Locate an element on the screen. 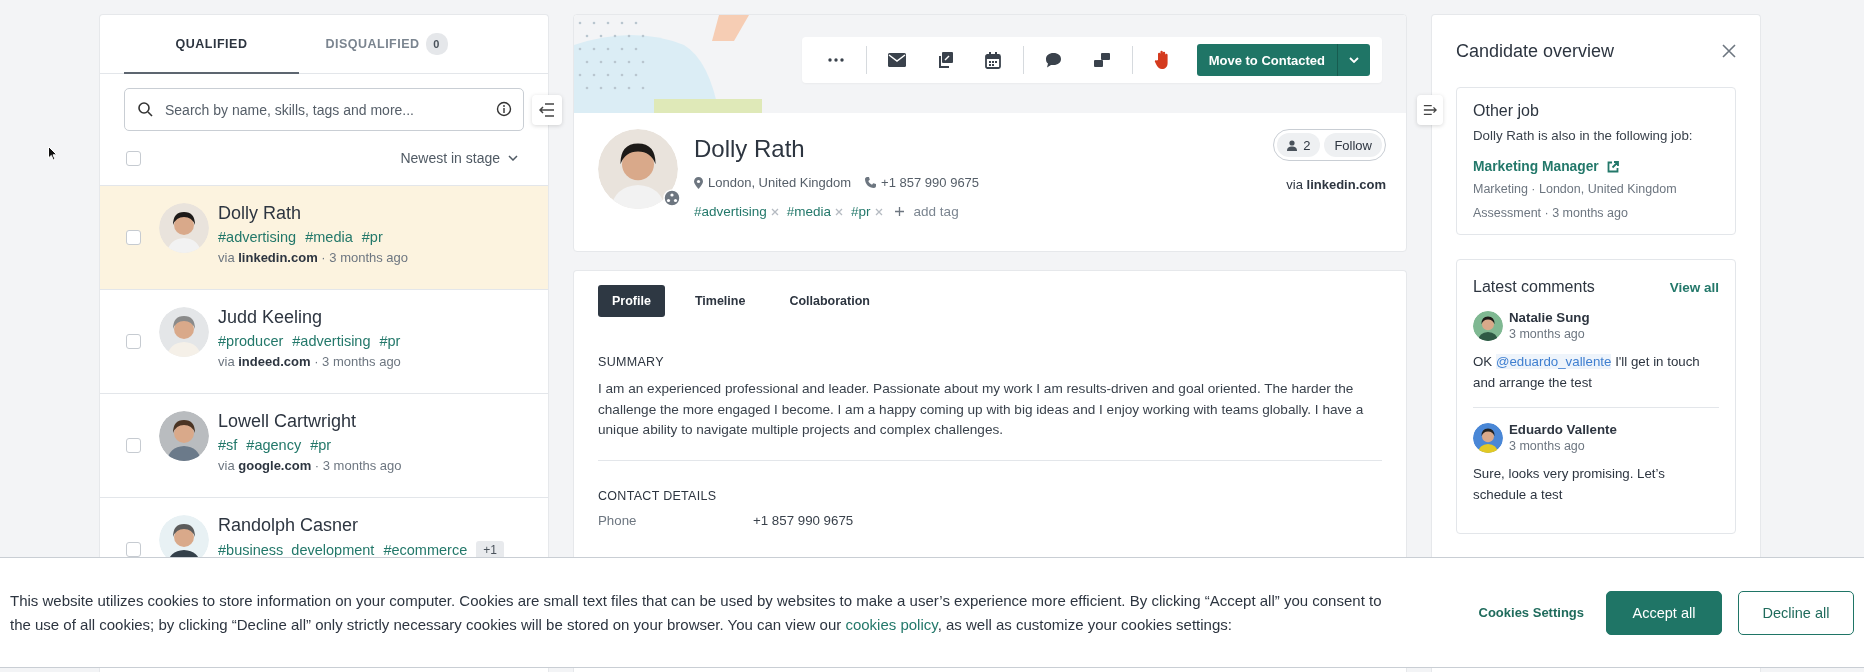  location-text: London, United Kingdom is located at coordinates (780, 182).